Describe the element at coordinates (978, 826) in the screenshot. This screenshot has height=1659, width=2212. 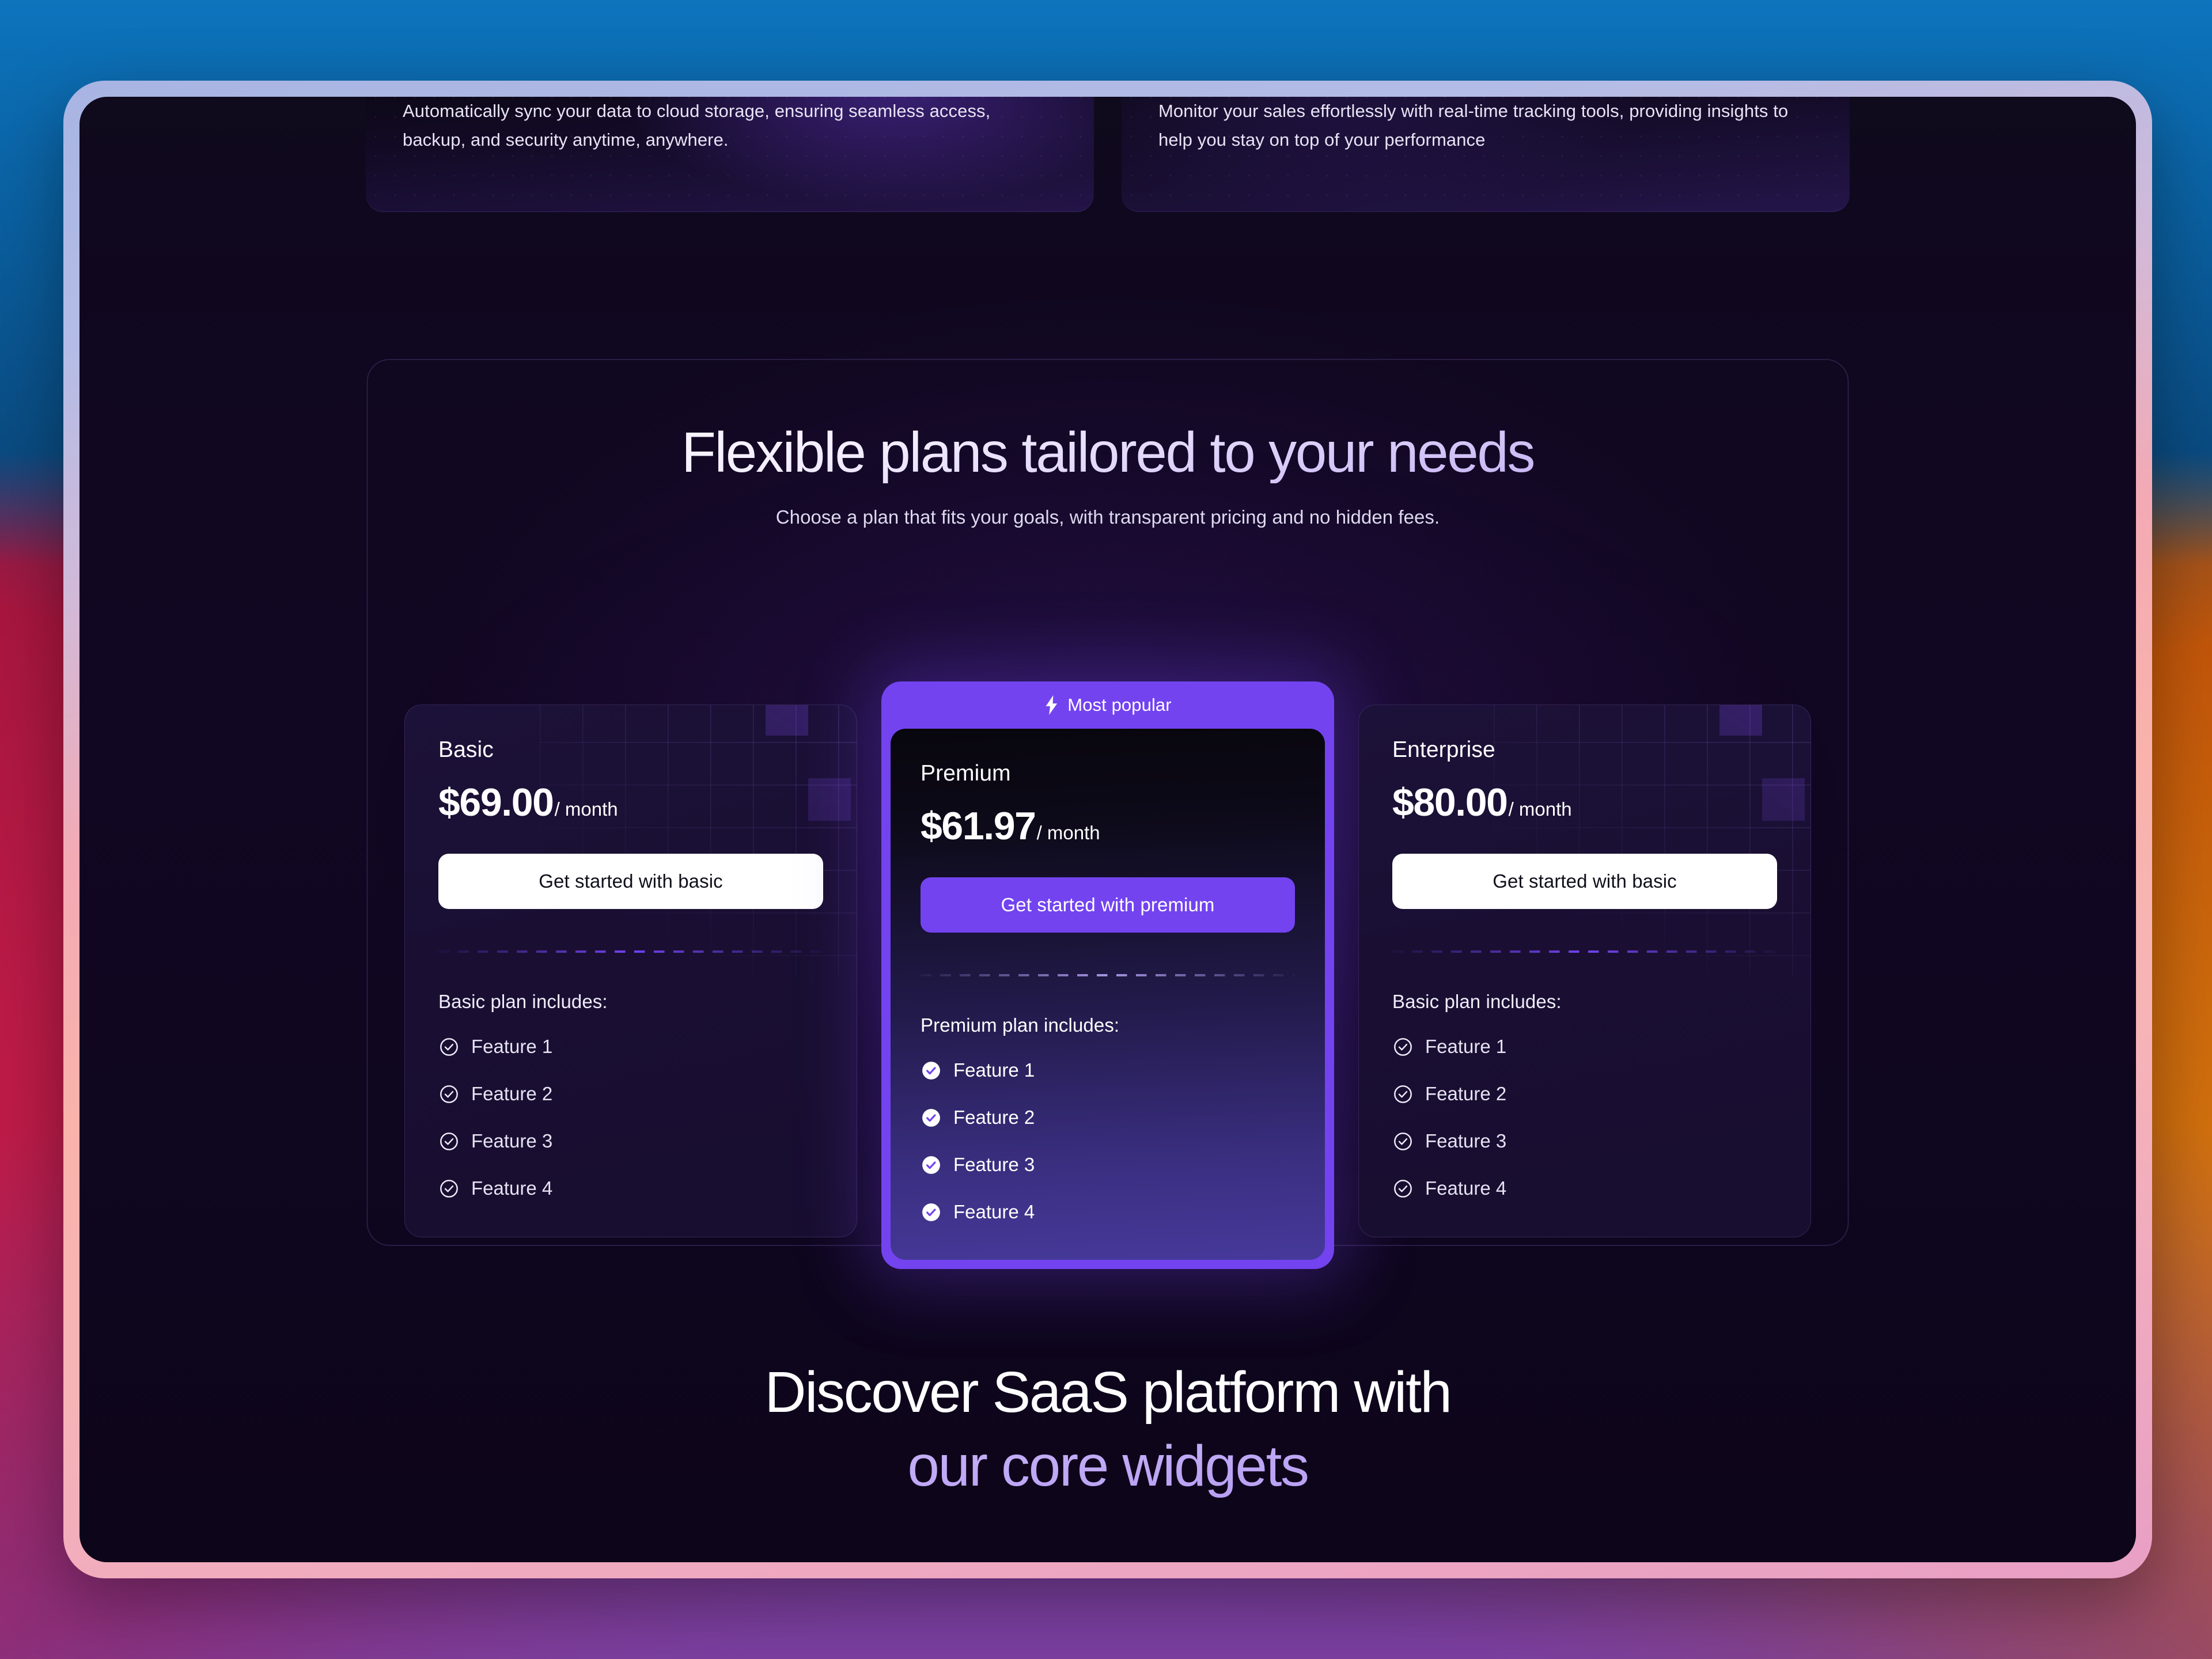
I see `plan-price-amount: $61.97` at that location.